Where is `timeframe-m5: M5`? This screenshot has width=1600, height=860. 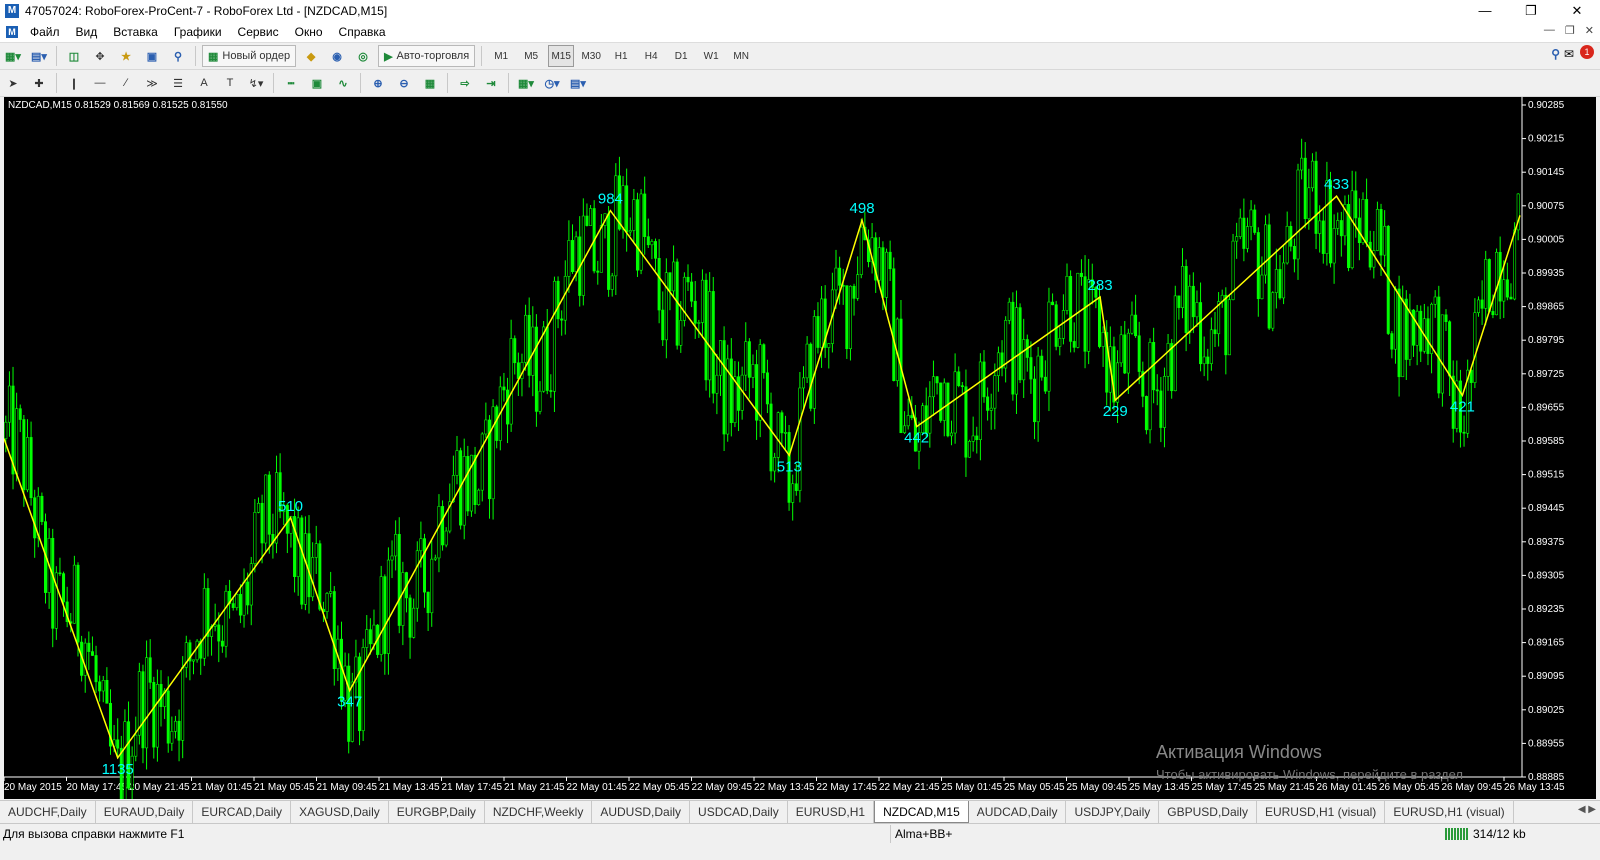
timeframe-m5: M5 is located at coordinates (531, 56).